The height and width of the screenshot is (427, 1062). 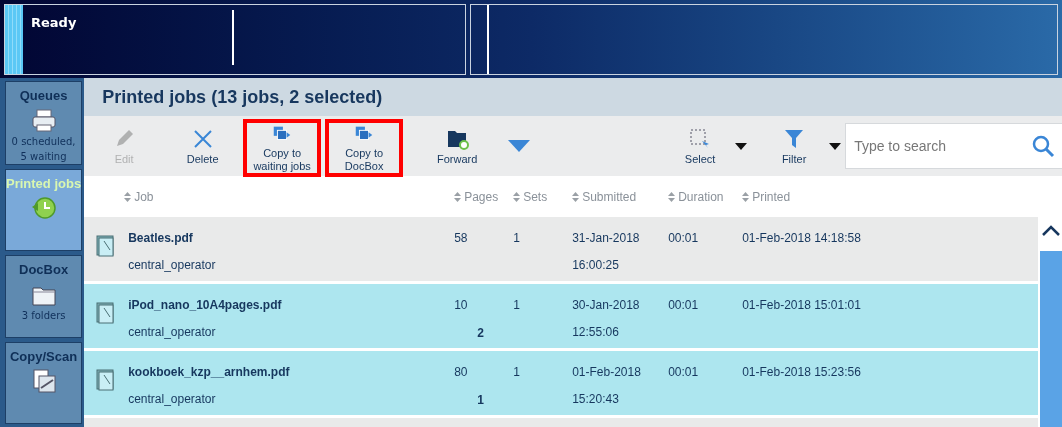 I want to click on table-cell-text: 15:20:43, so click(x=595, y=399).